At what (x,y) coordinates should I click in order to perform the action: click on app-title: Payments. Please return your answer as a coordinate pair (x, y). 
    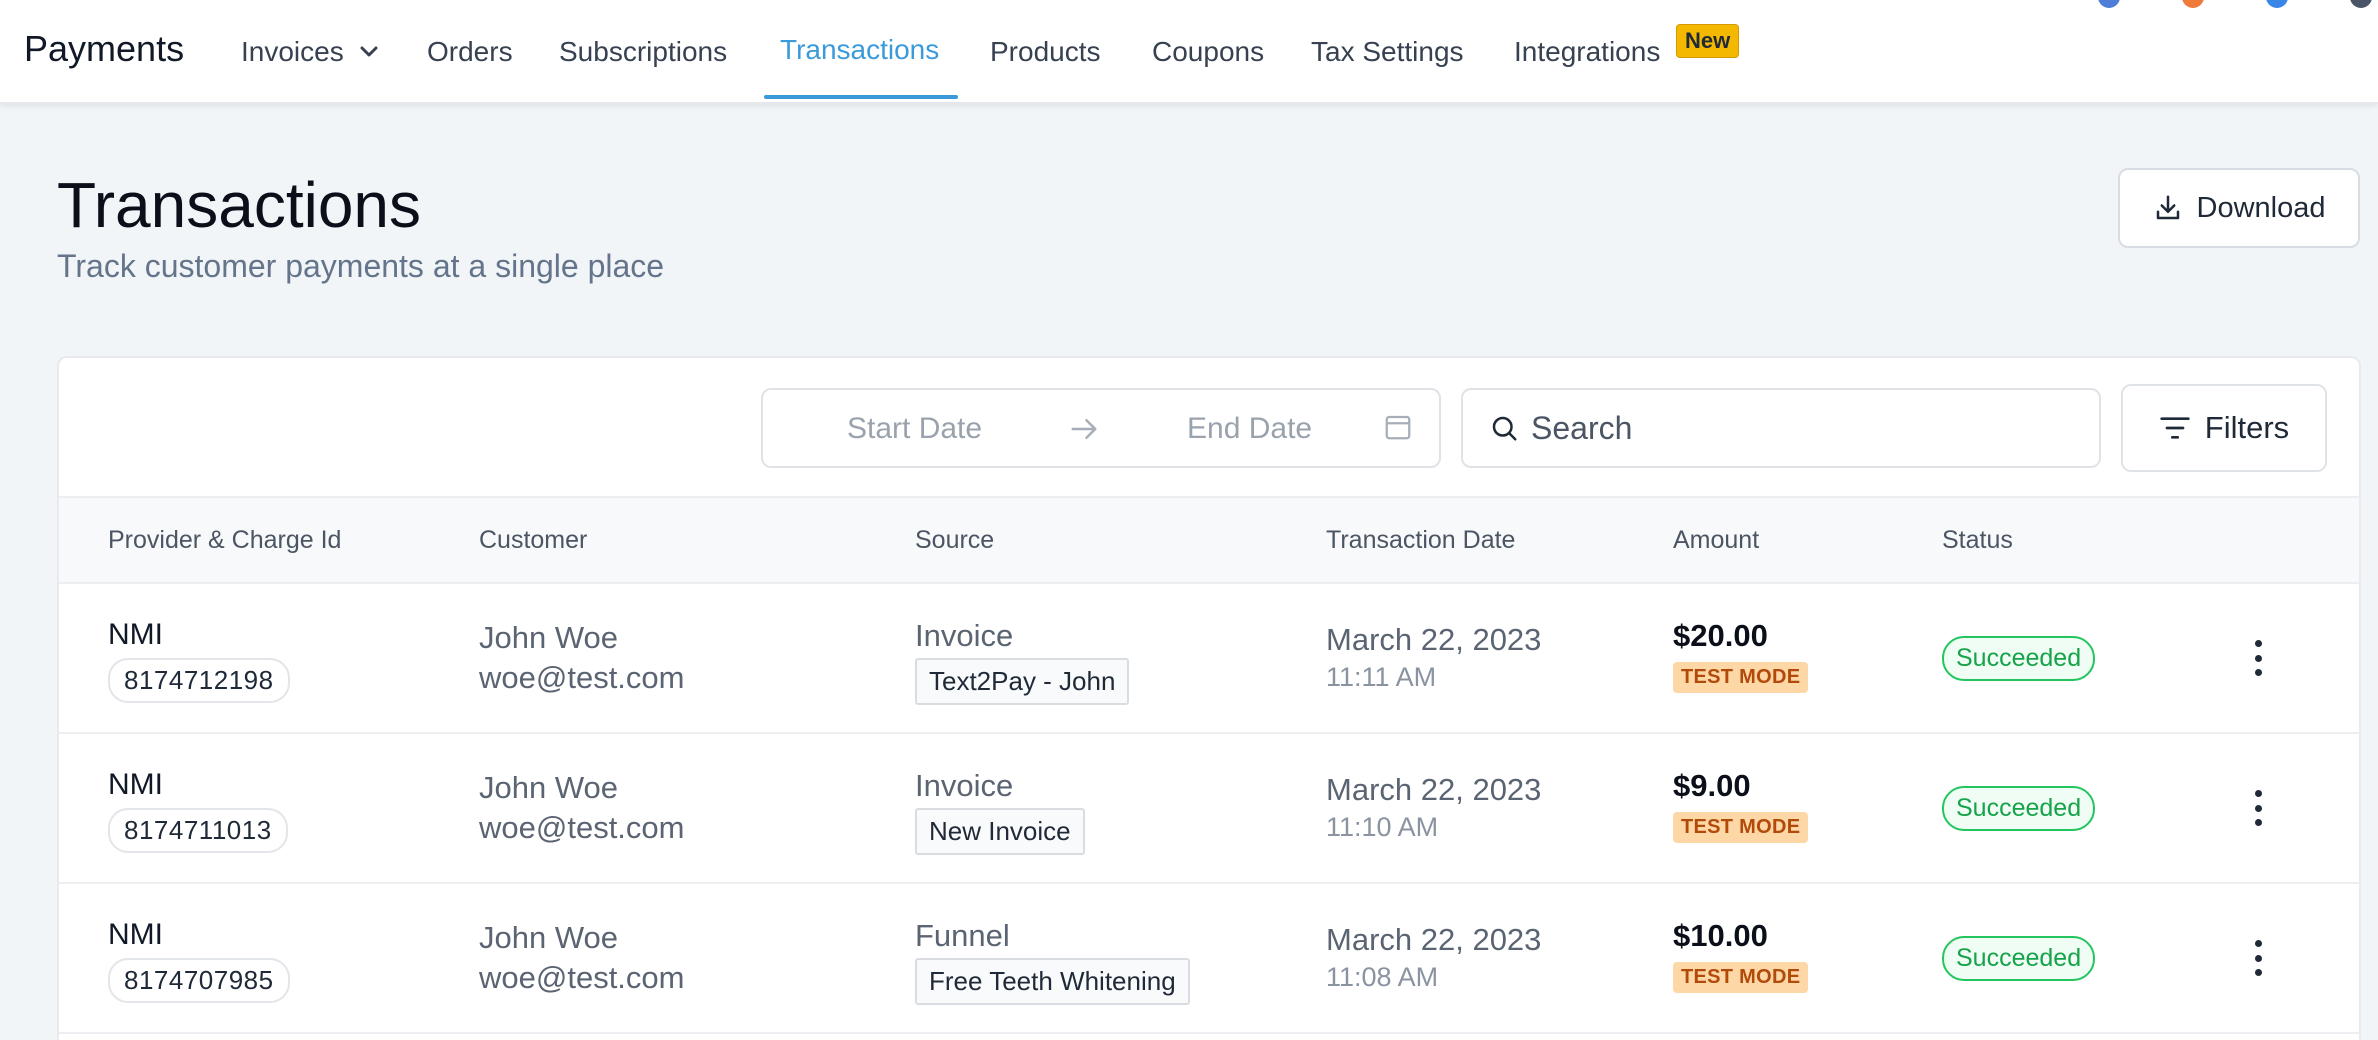
    Looking at the image, I should click on (104, 48).